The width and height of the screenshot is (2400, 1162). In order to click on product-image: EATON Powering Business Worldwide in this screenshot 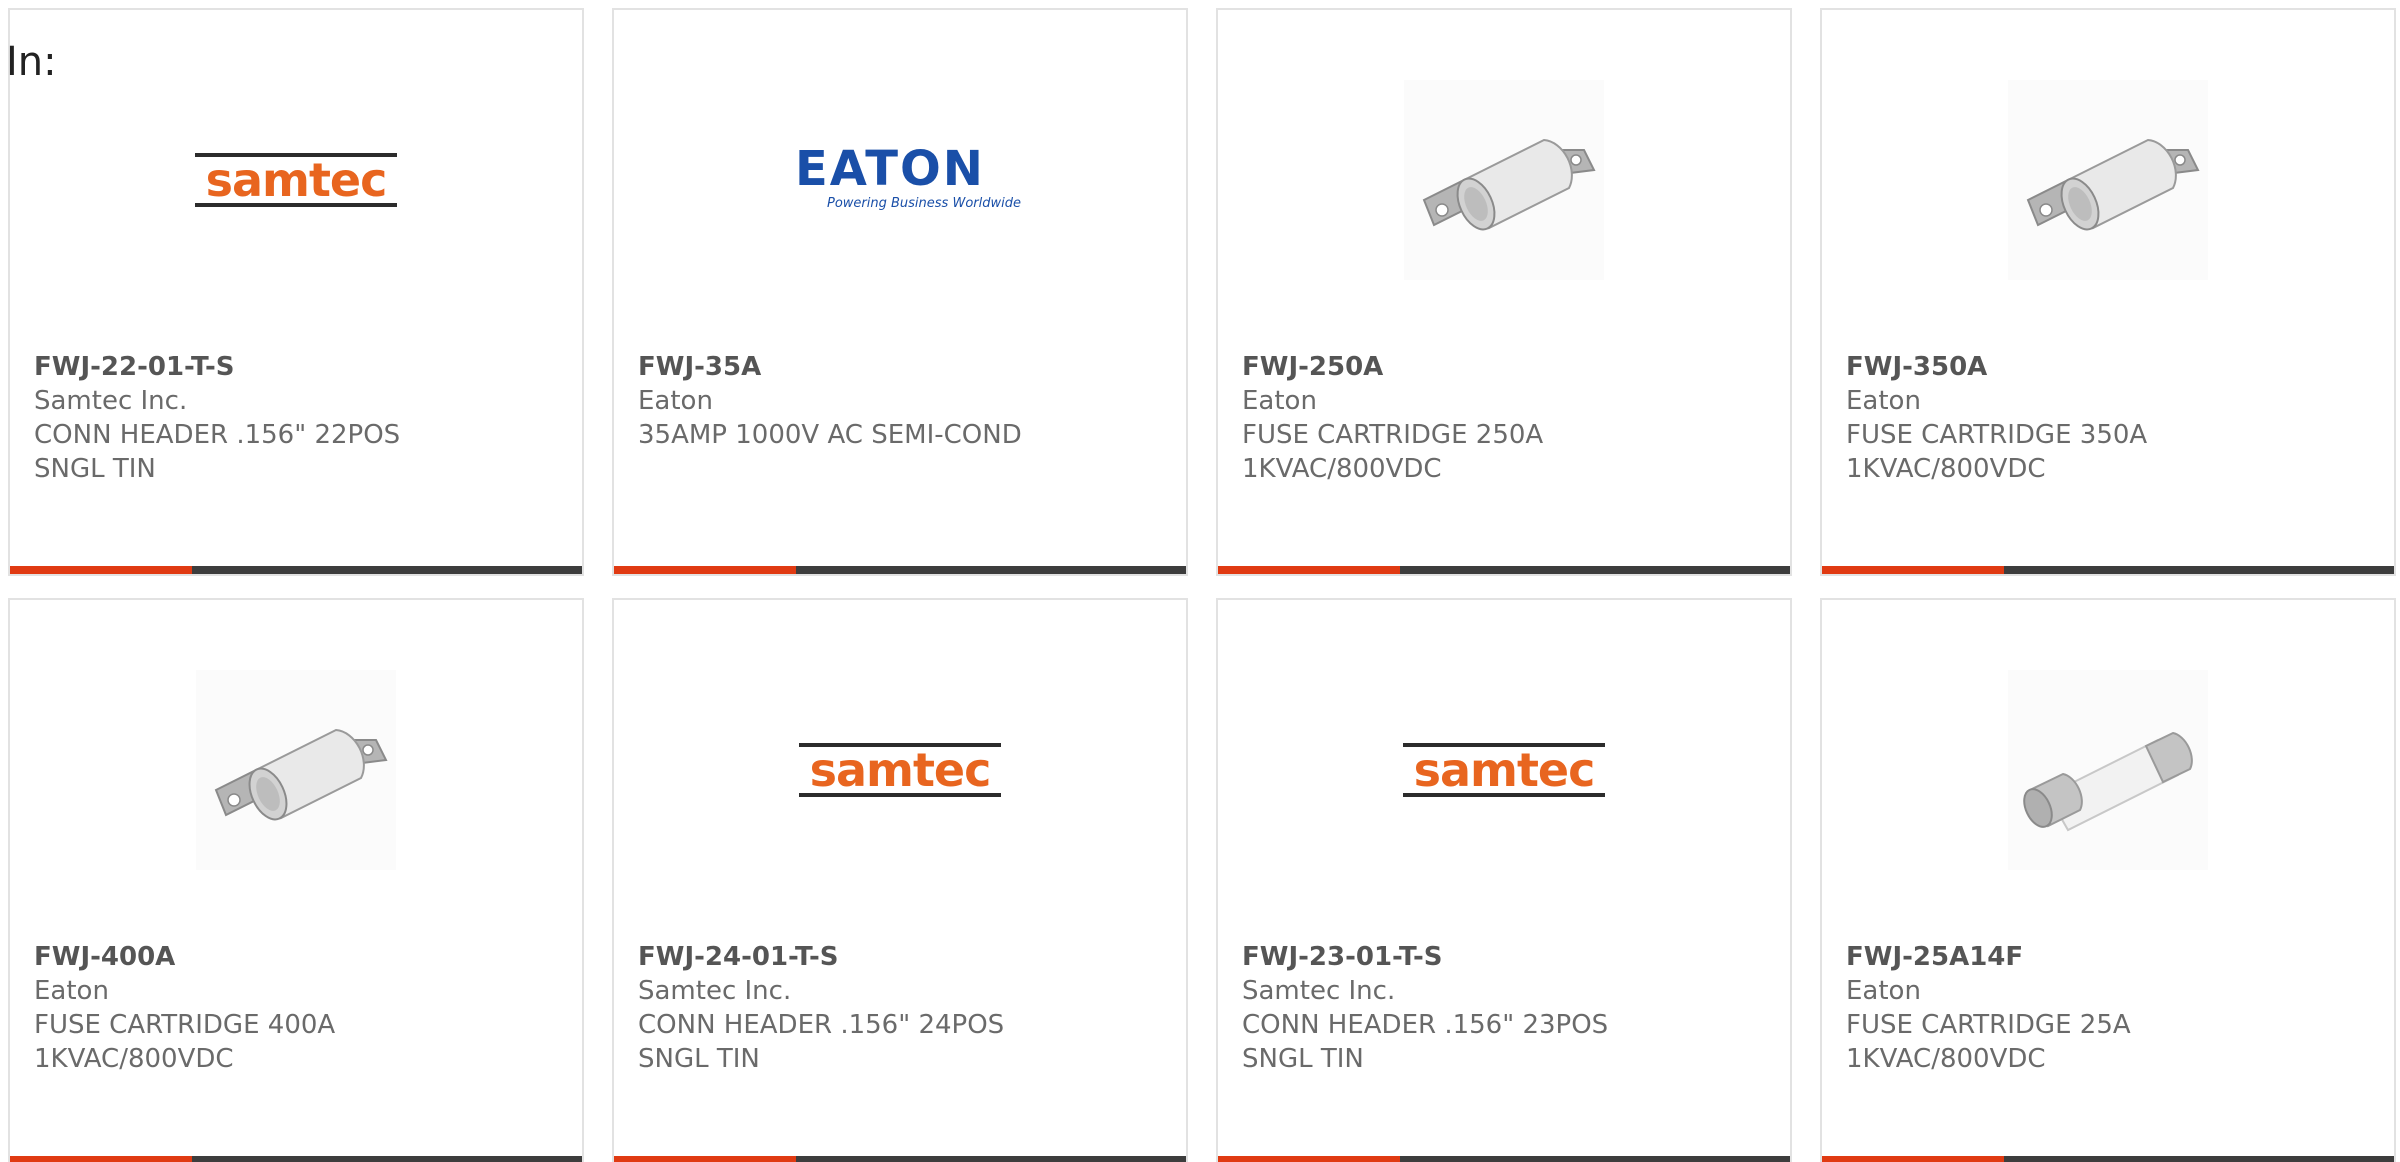, I will do `click(900, 180)`.